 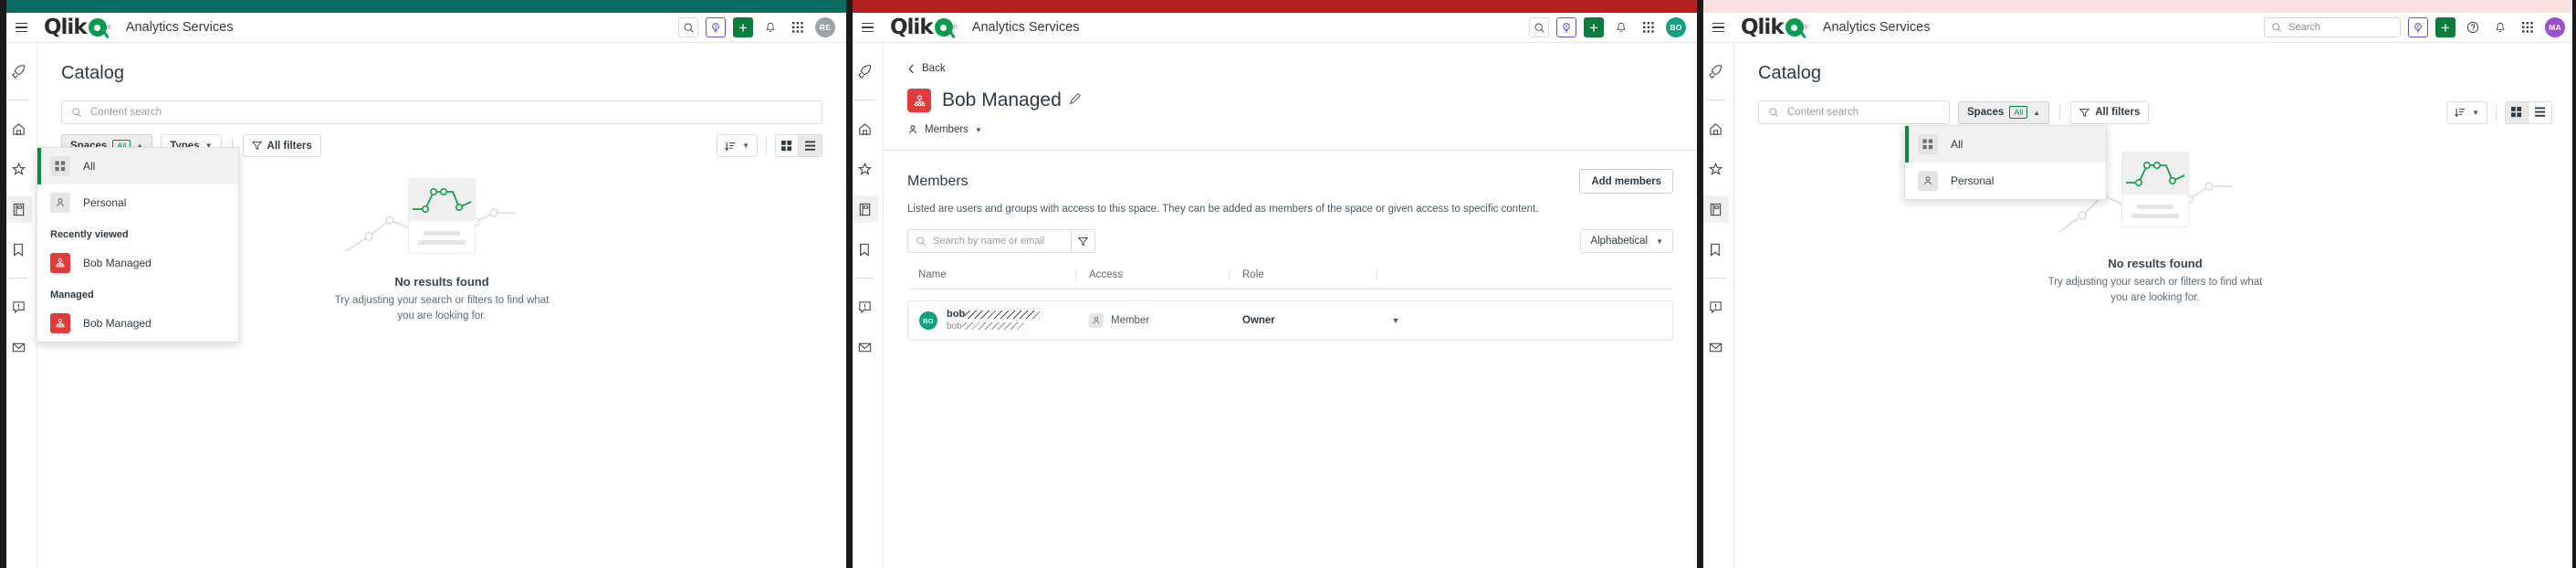 What do you see at coordinates (60, 263) in the screenshot?
I see `managed-space-icon` at bounding box center [60, 263].